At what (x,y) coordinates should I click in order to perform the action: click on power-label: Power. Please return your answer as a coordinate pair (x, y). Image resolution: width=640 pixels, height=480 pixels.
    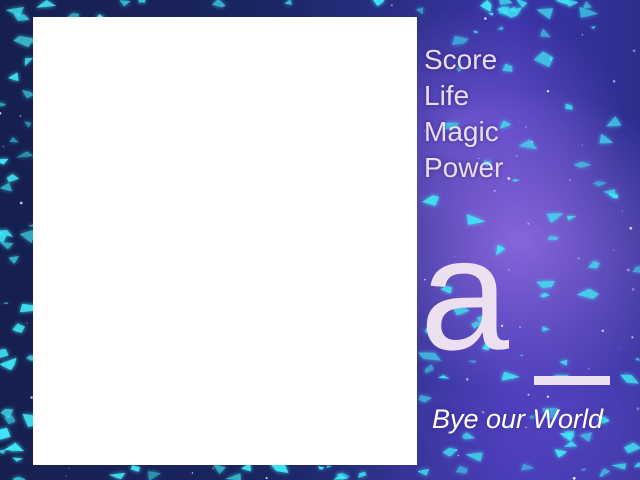
    Looking at the image, I should click on (464, 167).